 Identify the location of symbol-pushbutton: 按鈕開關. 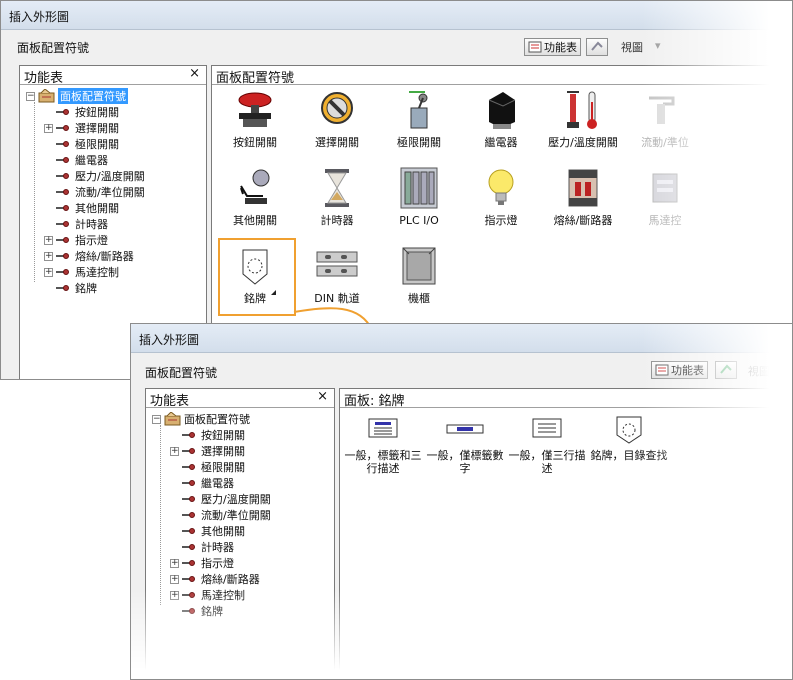
(255, 118).